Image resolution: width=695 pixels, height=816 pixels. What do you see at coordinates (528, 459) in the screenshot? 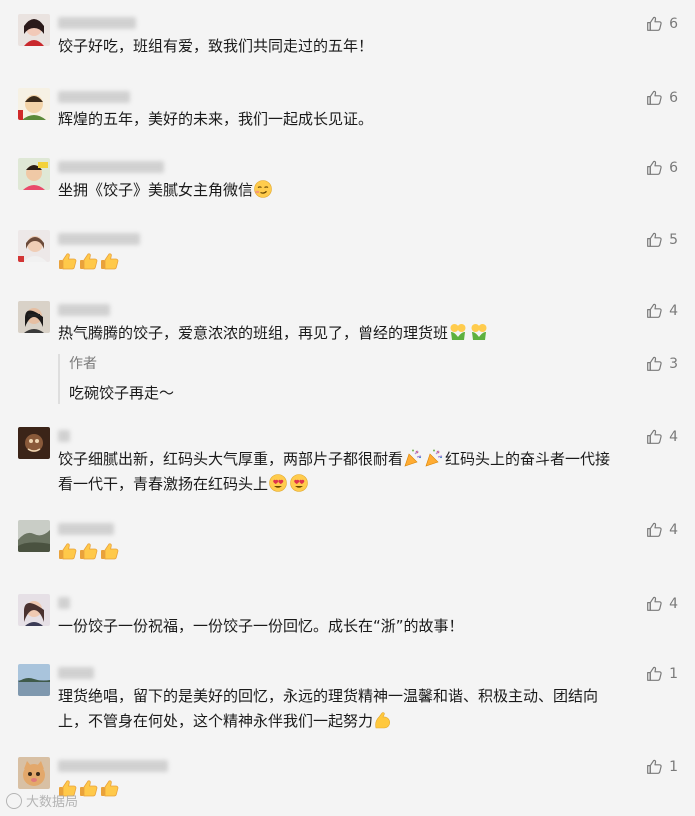
I see `comment-text-content-2: 红码头上的奋斗者一代接` at bounding box center [528, 459].